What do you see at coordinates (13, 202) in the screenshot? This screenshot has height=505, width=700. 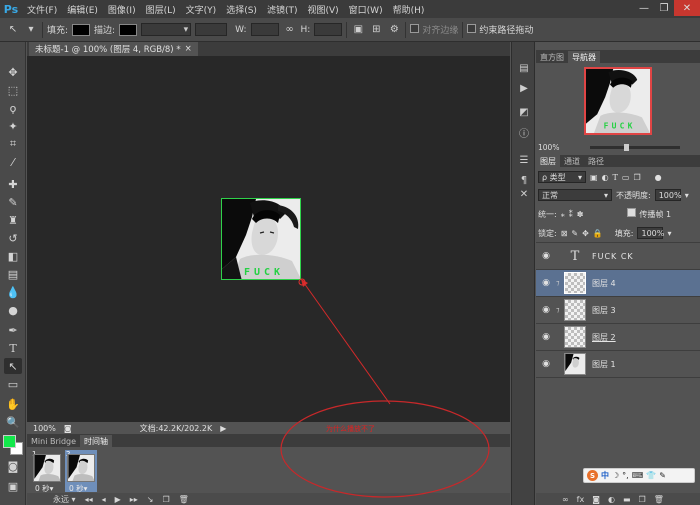 I see `brush-tool-icon: ✎` at bounding box center [13, 202].